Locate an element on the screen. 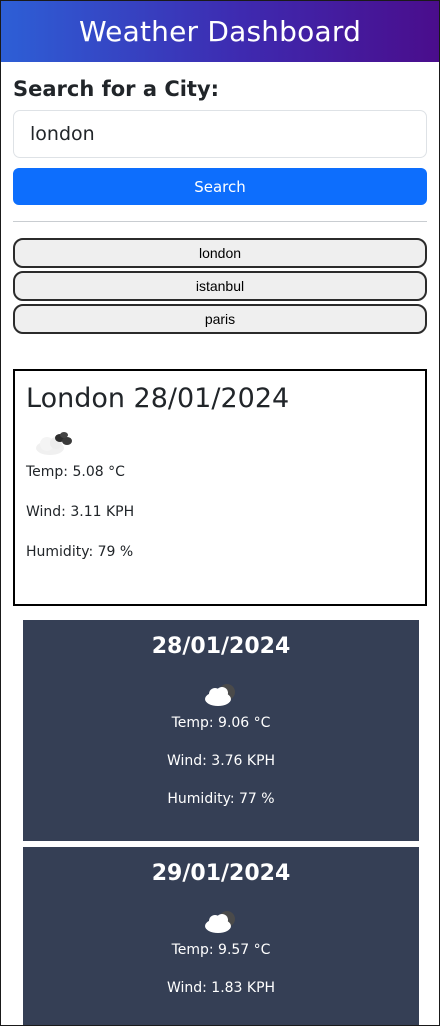  current-humidity: Humidity: 79 % is located at coordinates (80, 552).